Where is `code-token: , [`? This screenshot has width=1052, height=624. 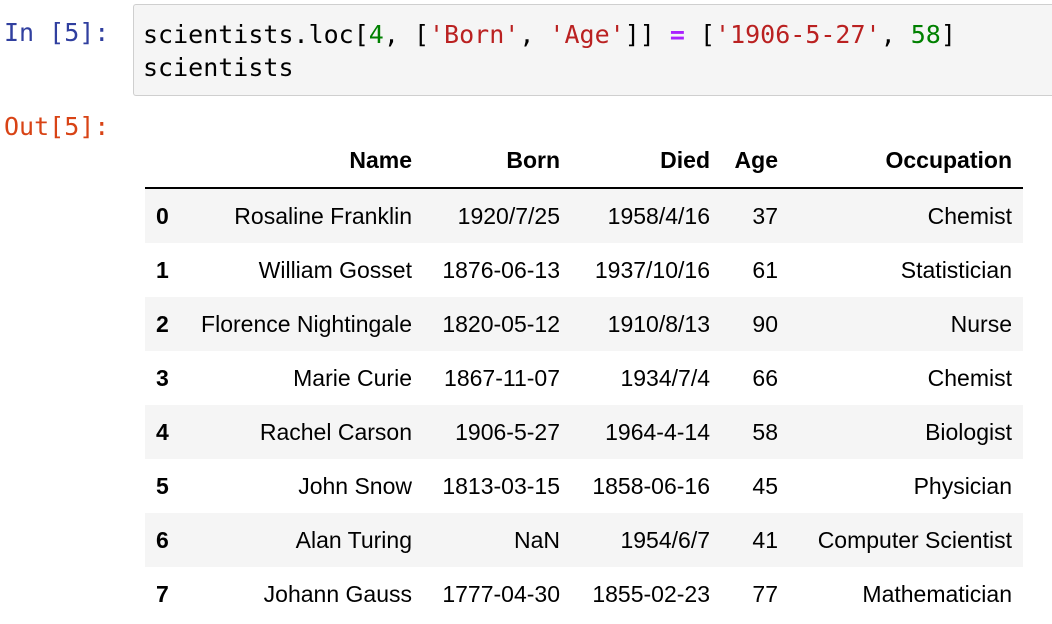 code-token: , [ is located at coordinates (406, 34).